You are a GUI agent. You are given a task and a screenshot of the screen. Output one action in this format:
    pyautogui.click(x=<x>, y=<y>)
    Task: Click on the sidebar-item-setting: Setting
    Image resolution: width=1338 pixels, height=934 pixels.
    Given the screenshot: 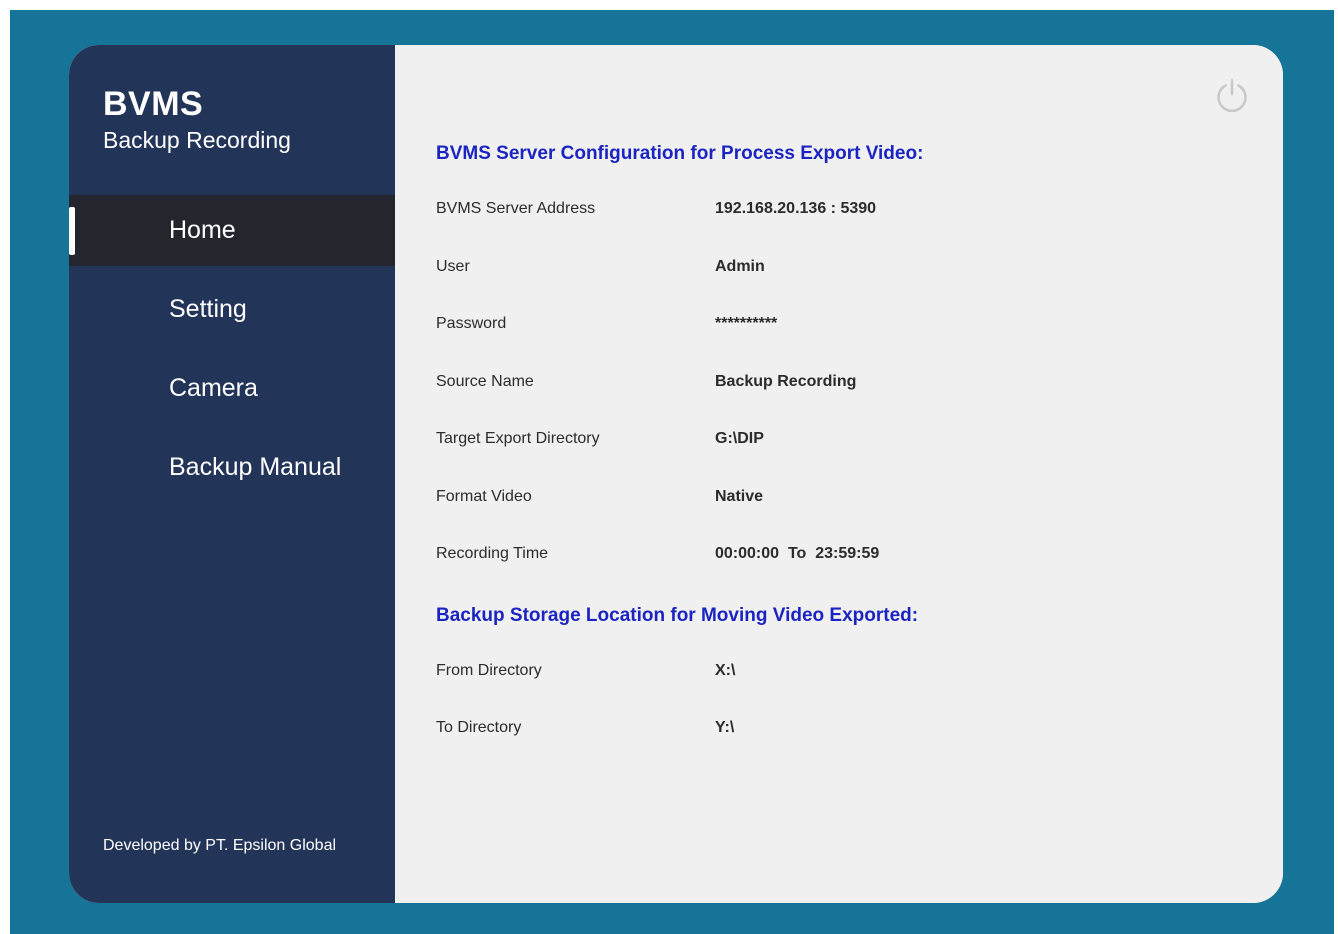 What is the action you would take?
    pyautogui.click(x=232, y=309)
    